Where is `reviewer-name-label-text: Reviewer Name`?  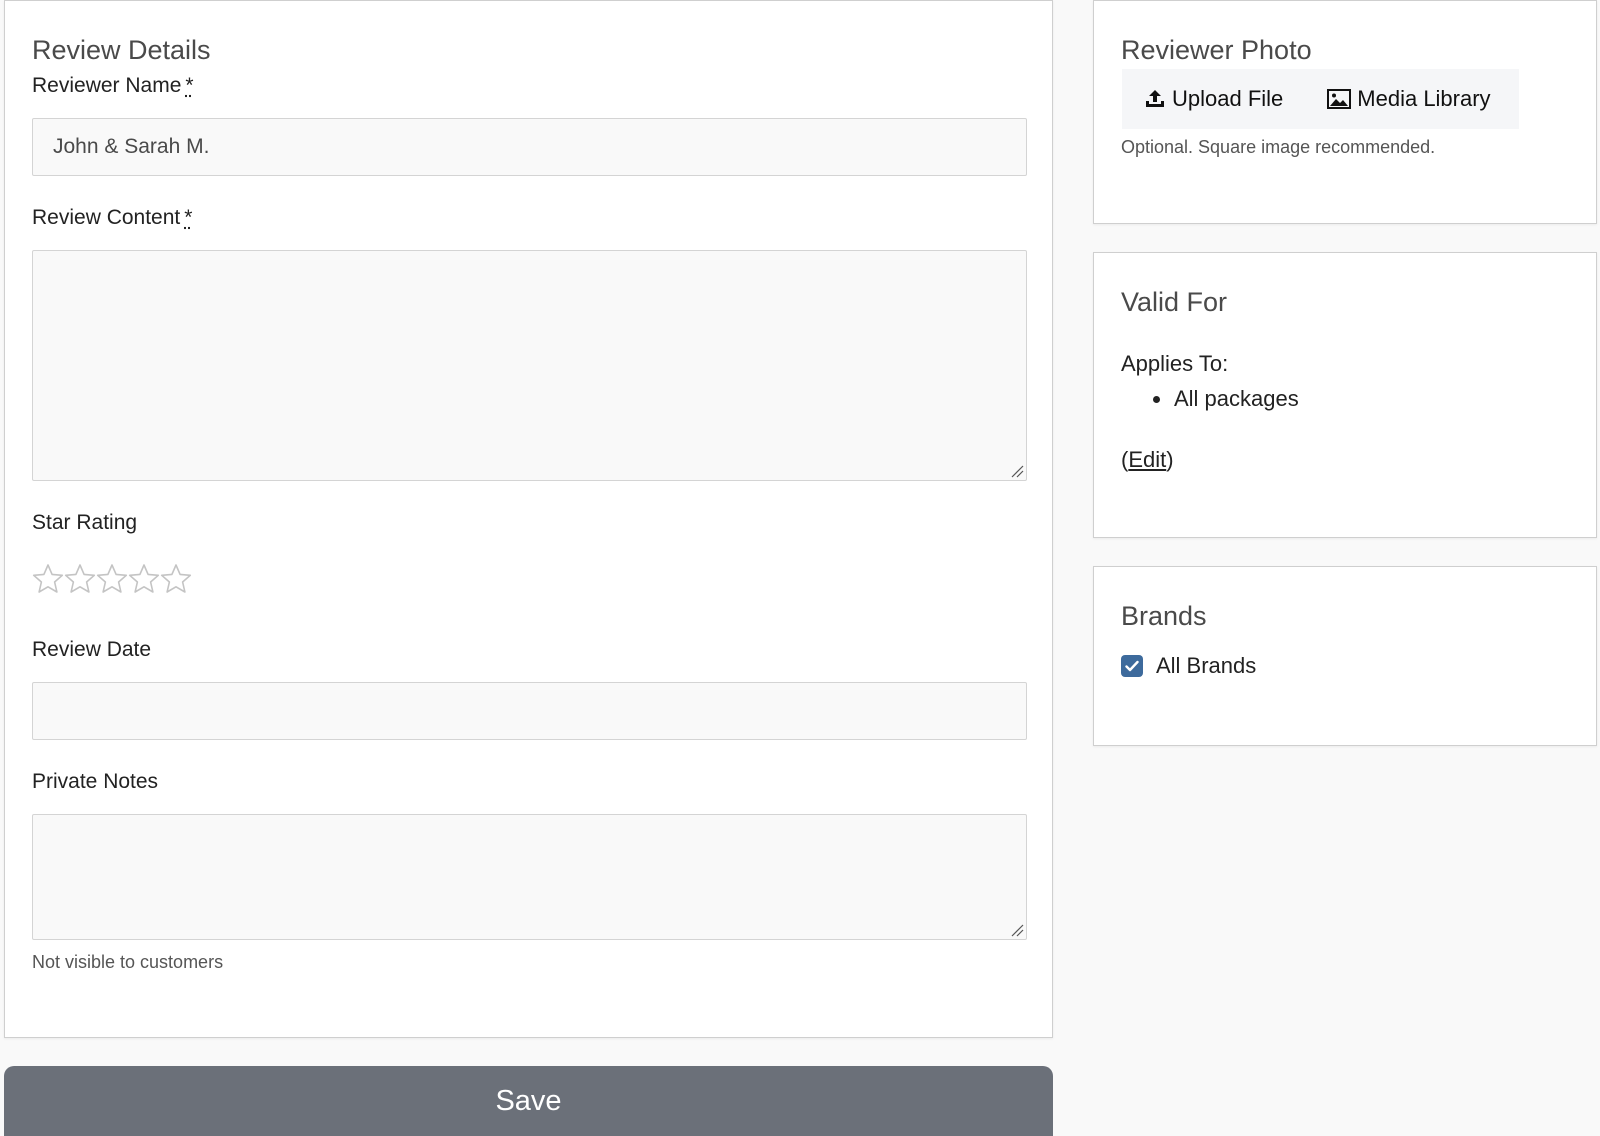 reviewer-name-label-text: Reviewer Name is located at coordinates (107, 85).